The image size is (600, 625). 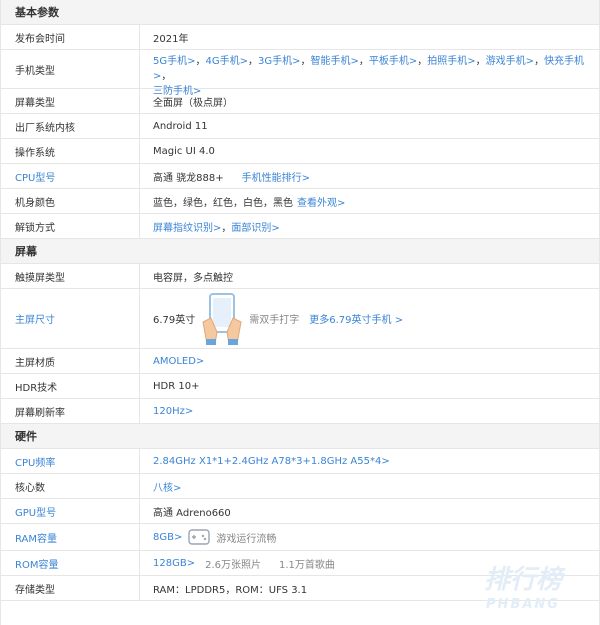 I want to click on row-screen-type: 屏幕类型 全面屏（极点屏）, so click(x=300, y=101).